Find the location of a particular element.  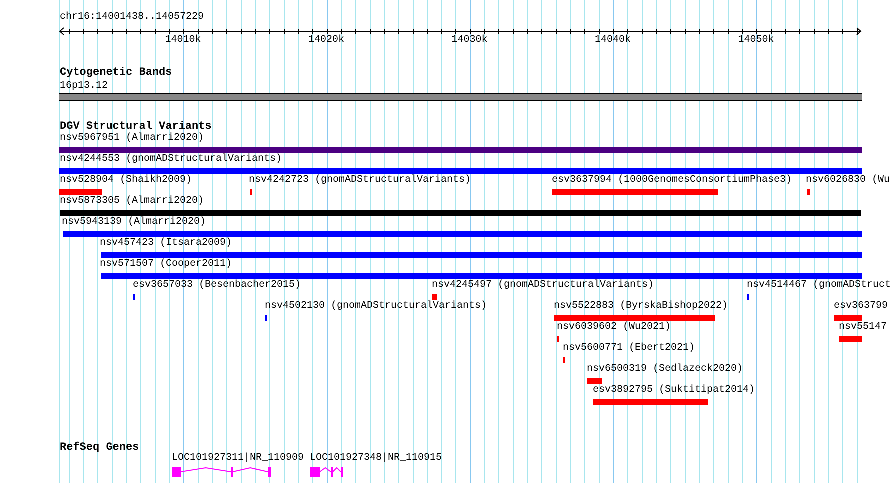

track-title: RefSeq Genes is located at coordinates (100, 448).